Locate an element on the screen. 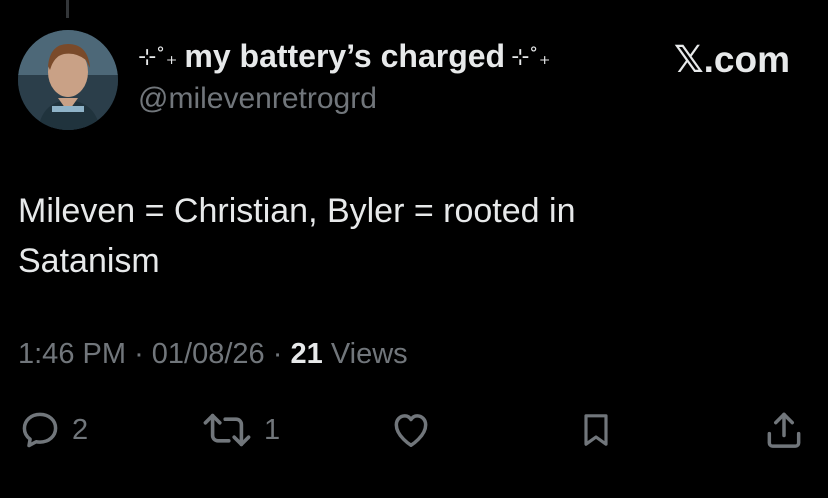  like-button is located at coordinates (411, 430).